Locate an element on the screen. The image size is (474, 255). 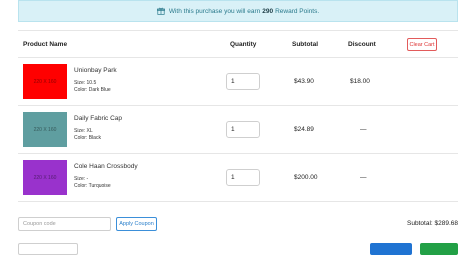
row-discount: $18.00 is located at coordinates (360, 81).